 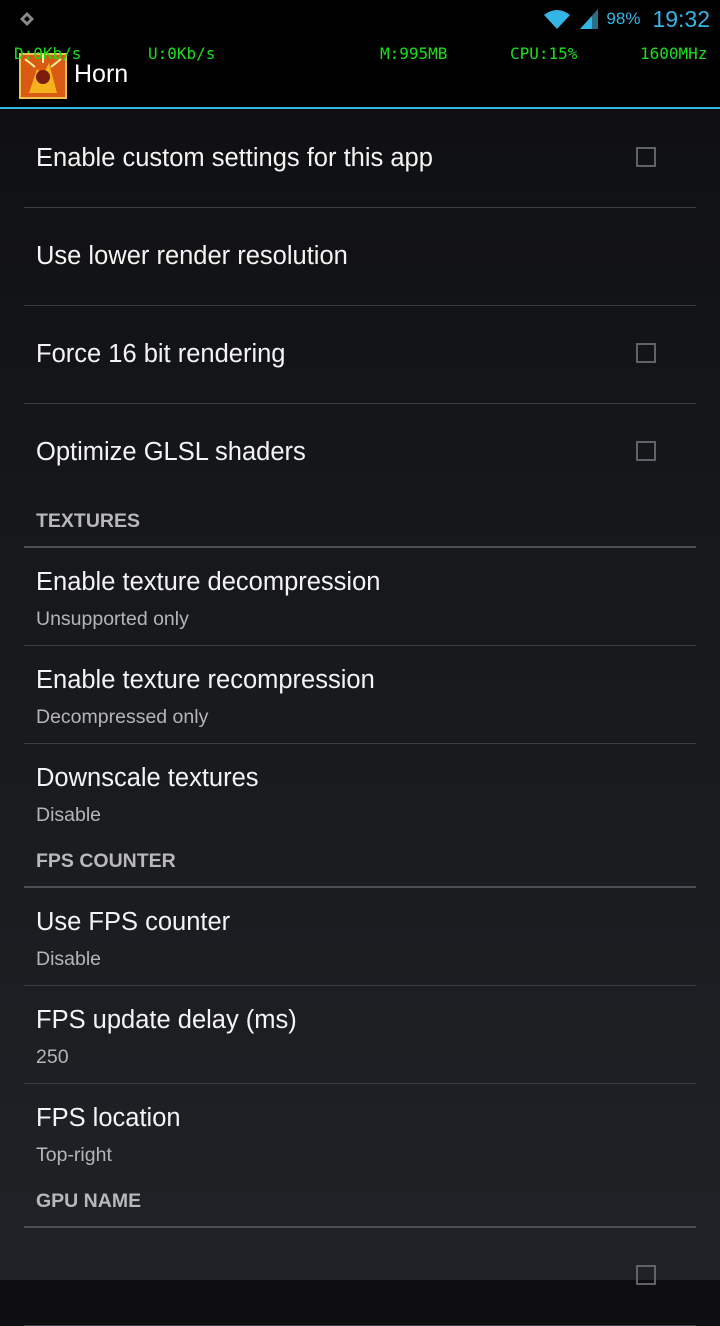 I want to click on pref-title: Optimize GLSL shaders, so click(x=171, y=452).